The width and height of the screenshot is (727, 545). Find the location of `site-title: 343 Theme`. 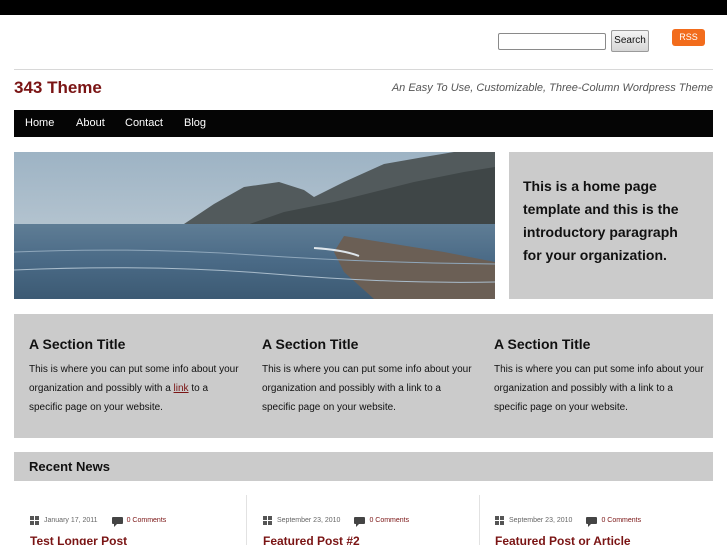

site-title: 343 Theme is located at coordinates (58, 88).